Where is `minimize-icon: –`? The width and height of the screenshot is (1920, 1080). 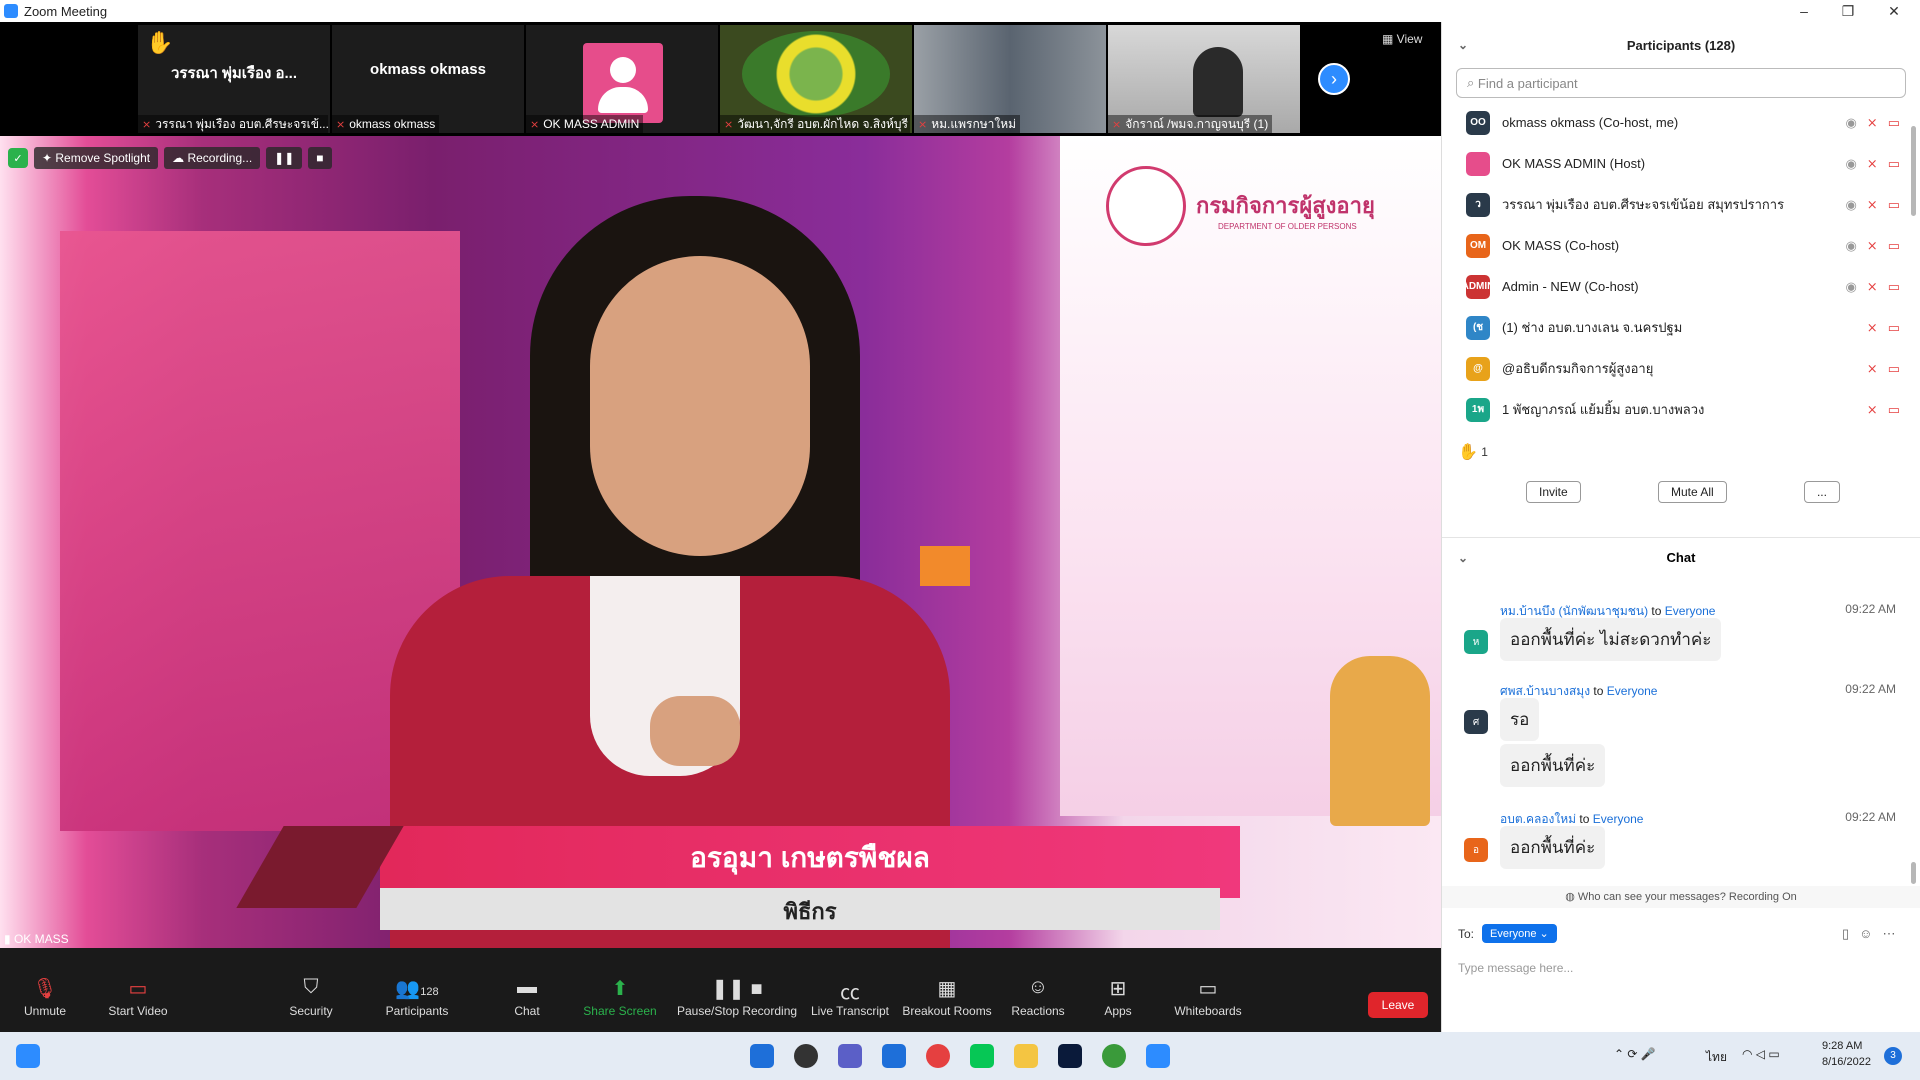
minimize-icon: – is located at coordinates (1804, 11).